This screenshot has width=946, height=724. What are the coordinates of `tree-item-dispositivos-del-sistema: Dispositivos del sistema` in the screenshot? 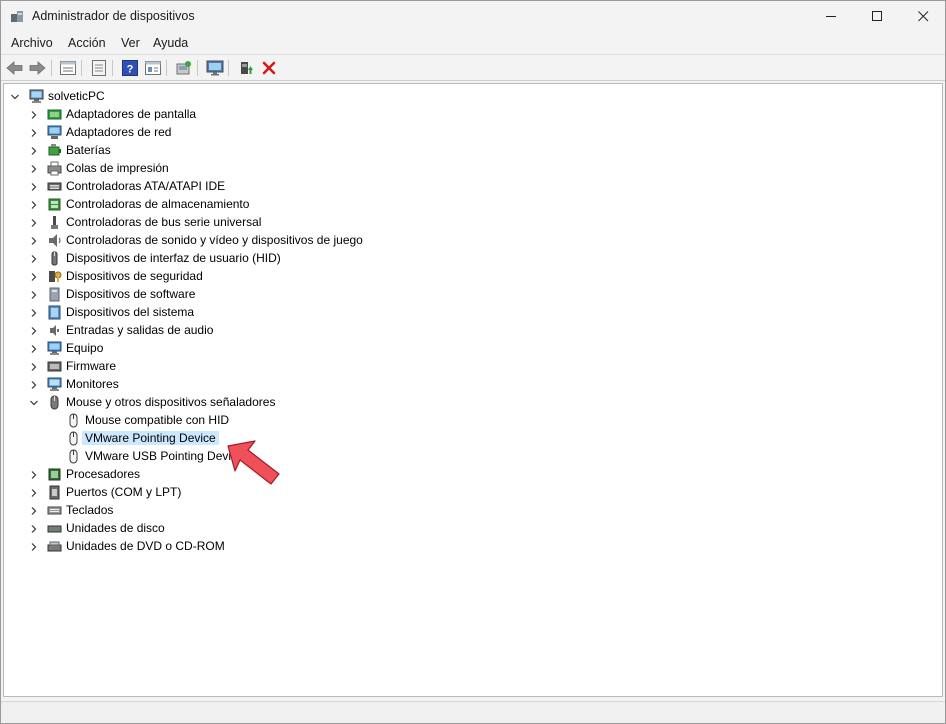 It's located at (304, 312).